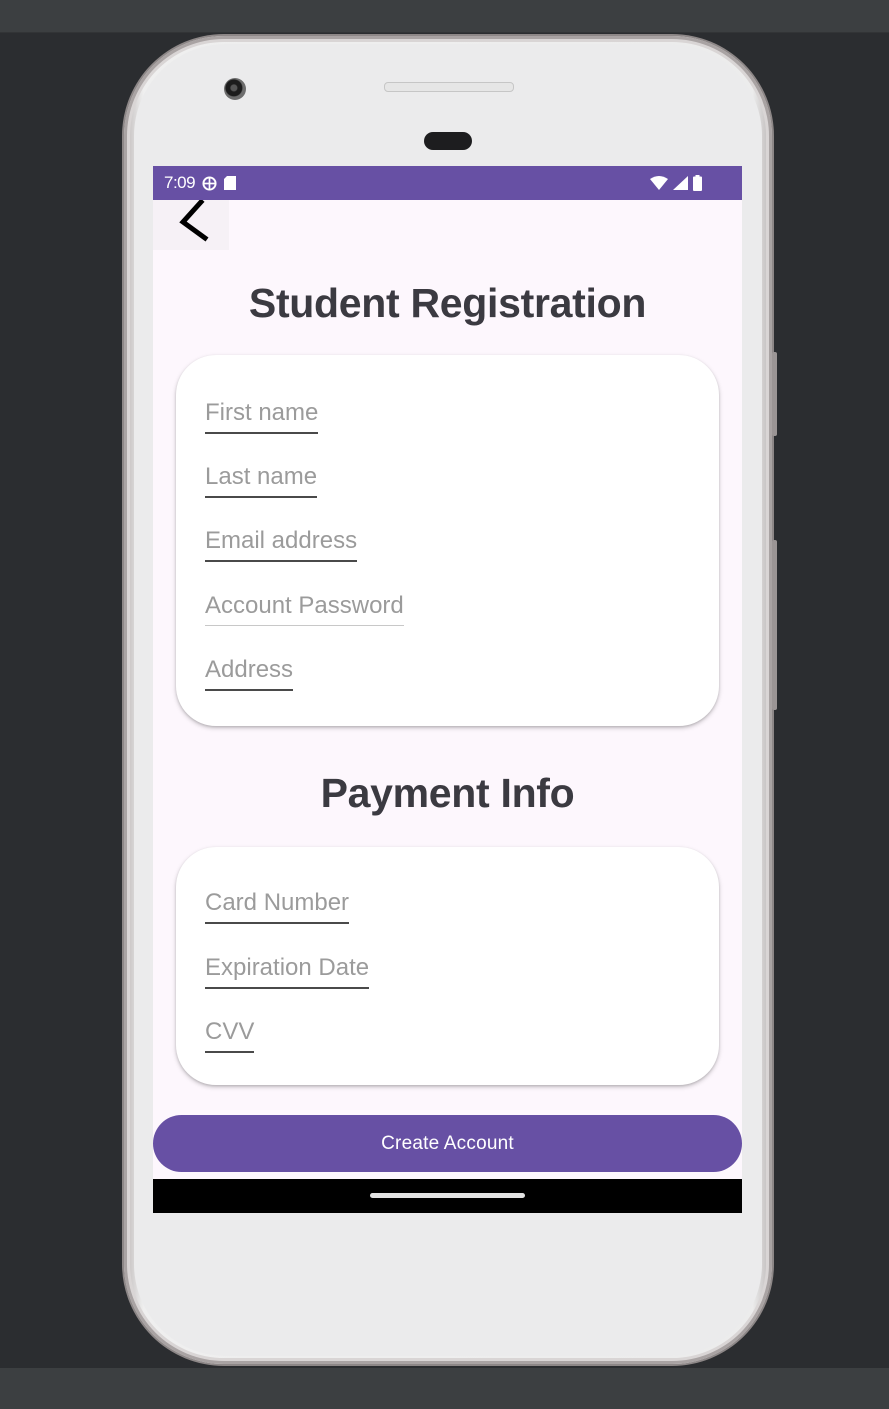 This screenshot has height=1409, width=889. I want to click on front-camera, so click(235, 89).